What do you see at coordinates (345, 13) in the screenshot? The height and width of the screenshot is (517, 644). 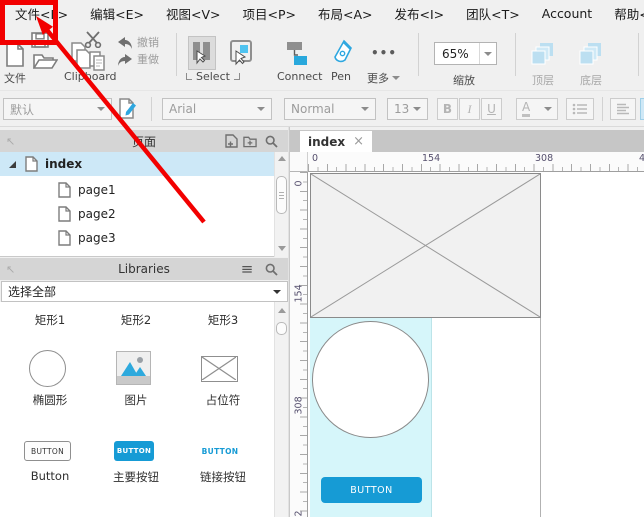 I see `menu-arrange: 布局<A>` at bounding box center [345, 13].